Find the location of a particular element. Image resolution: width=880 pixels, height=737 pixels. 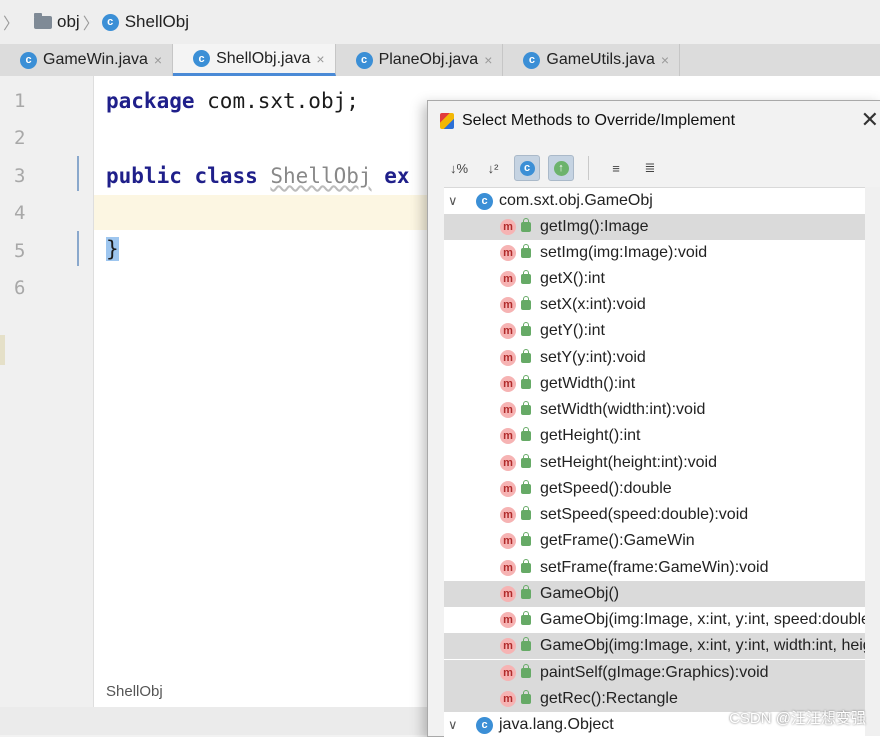

method-row: m setY(y:int):void is located at coordinates (662, 358).